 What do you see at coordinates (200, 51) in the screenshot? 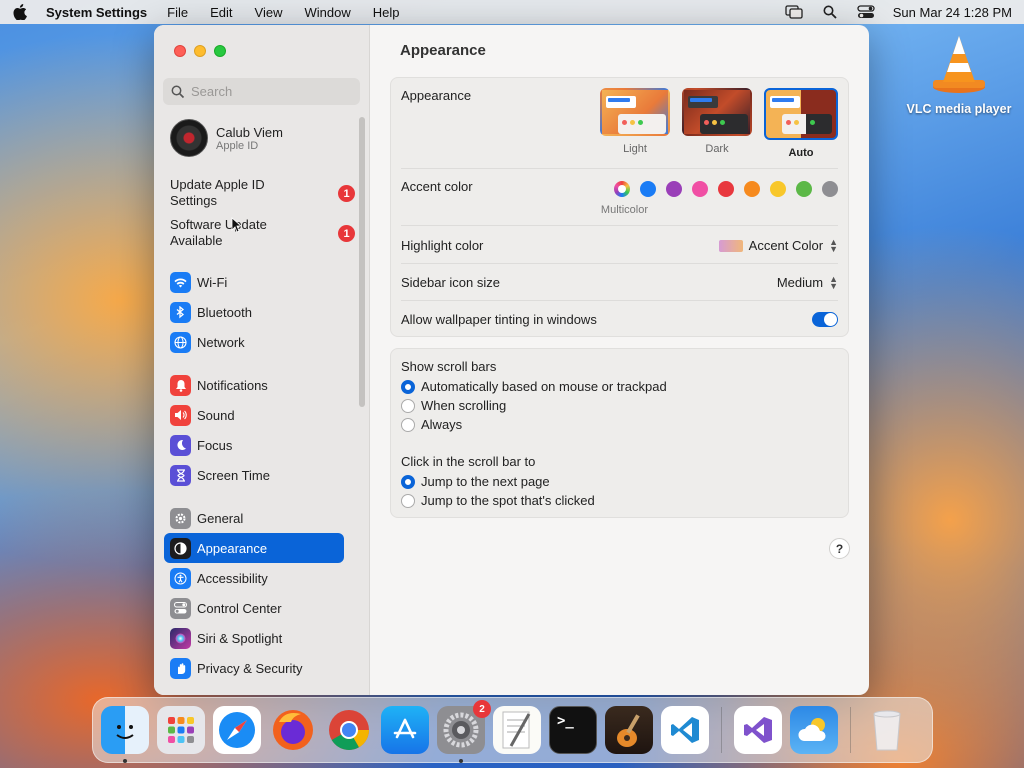
I see `minimize-window-button` at bounding box center [200, 51].